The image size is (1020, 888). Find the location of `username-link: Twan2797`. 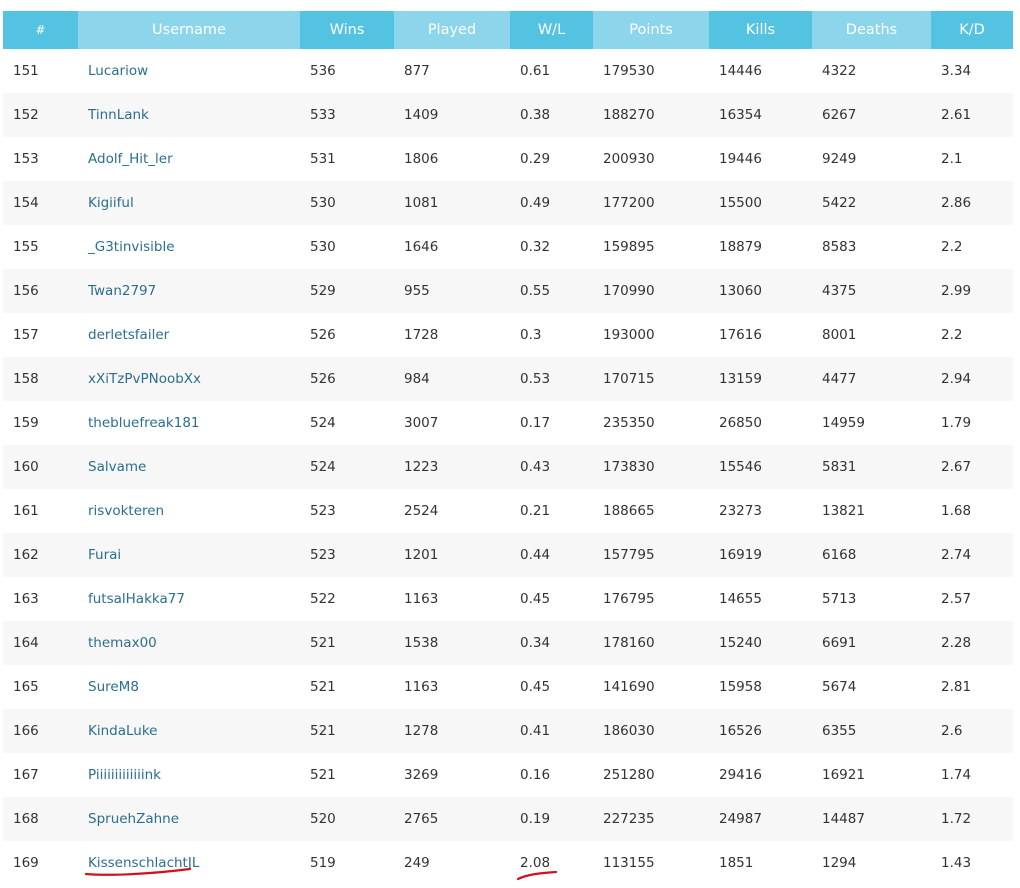

username-link: Twan2797 is located at coordinates (122, 291).